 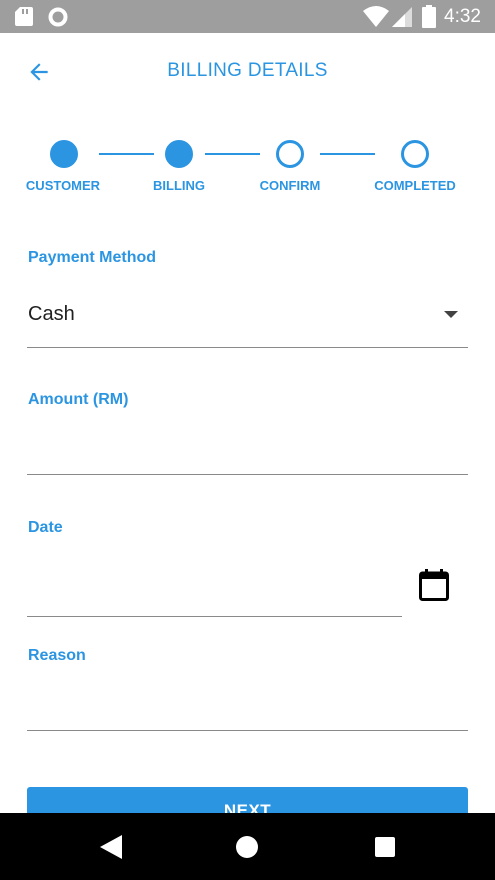 I want to click on recents-square-icon, so click(x=385, y=847).